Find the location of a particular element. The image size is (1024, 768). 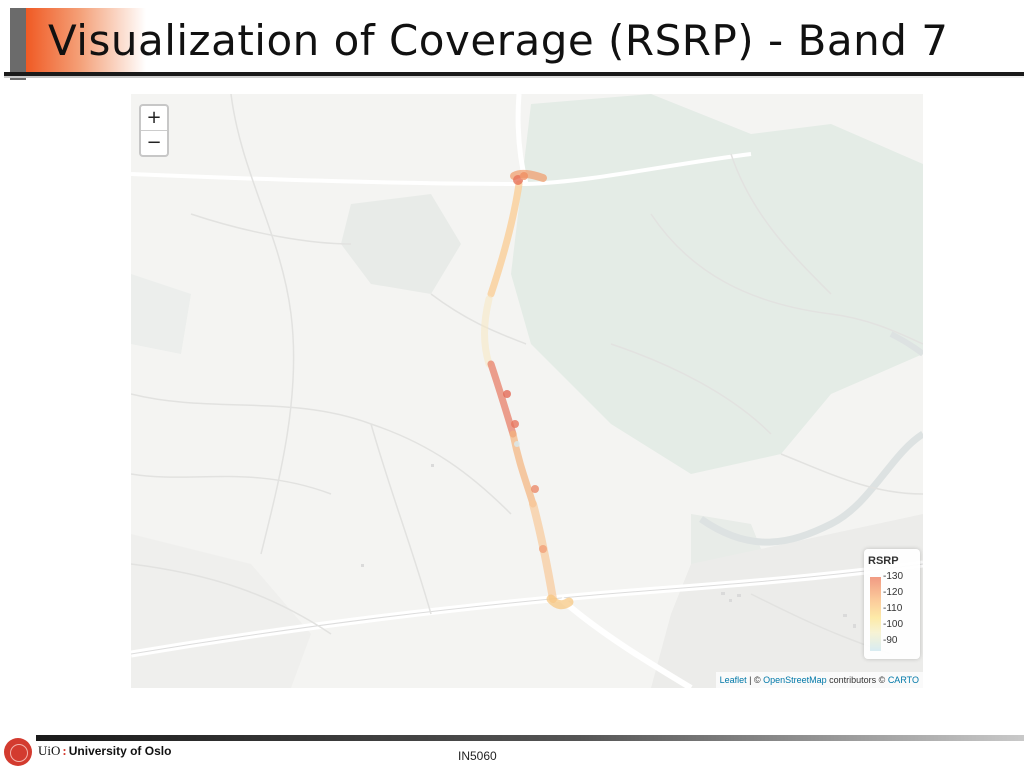

university-logo: UiO: University of Oslo is located at coordinates (104, 751).